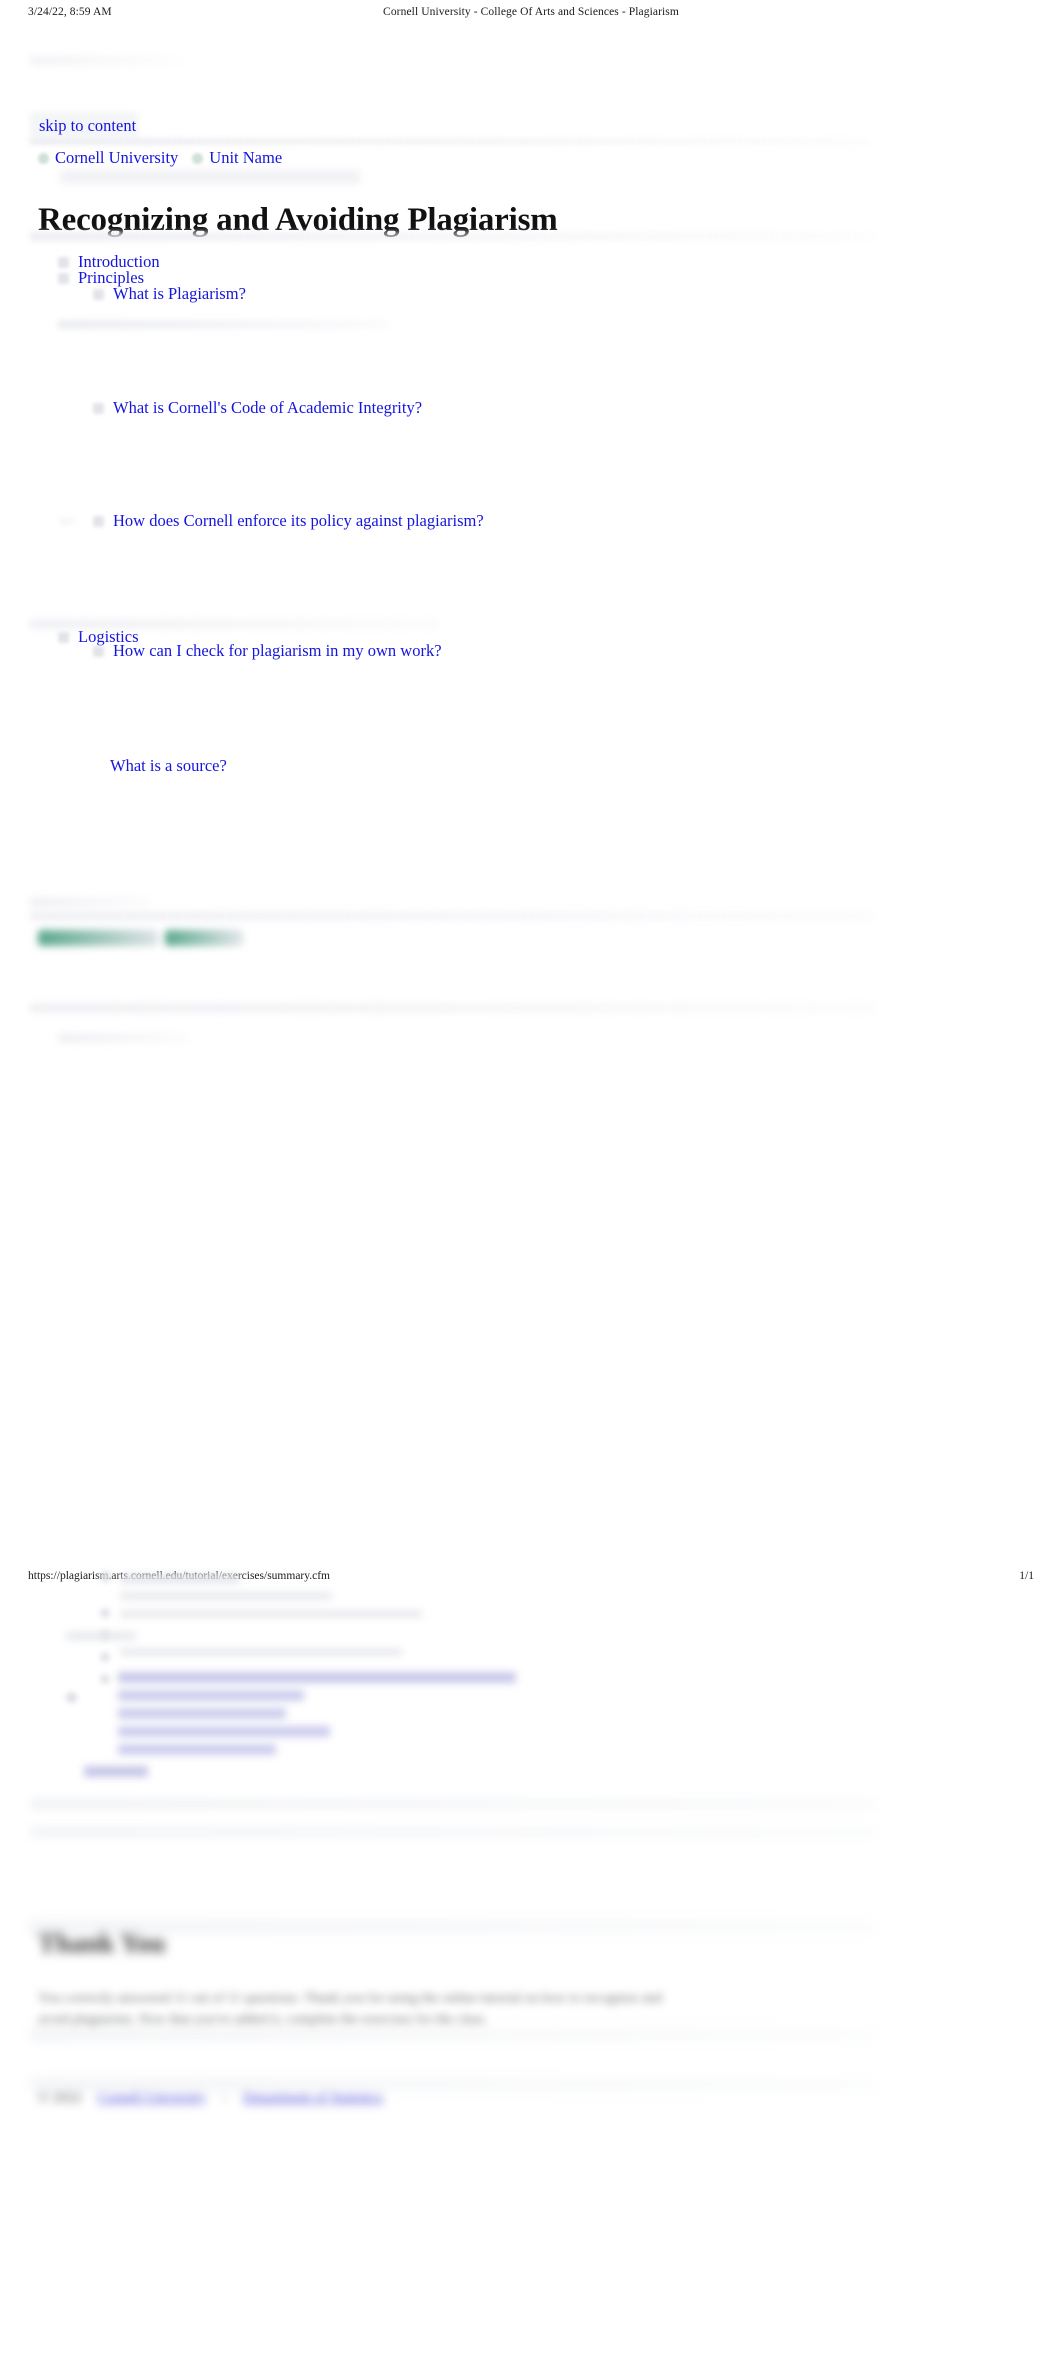 The width and height of the screenshot is (1062, 2368). I want to click on toc-item-label: What is Plagiarism?, so click(179, 294).